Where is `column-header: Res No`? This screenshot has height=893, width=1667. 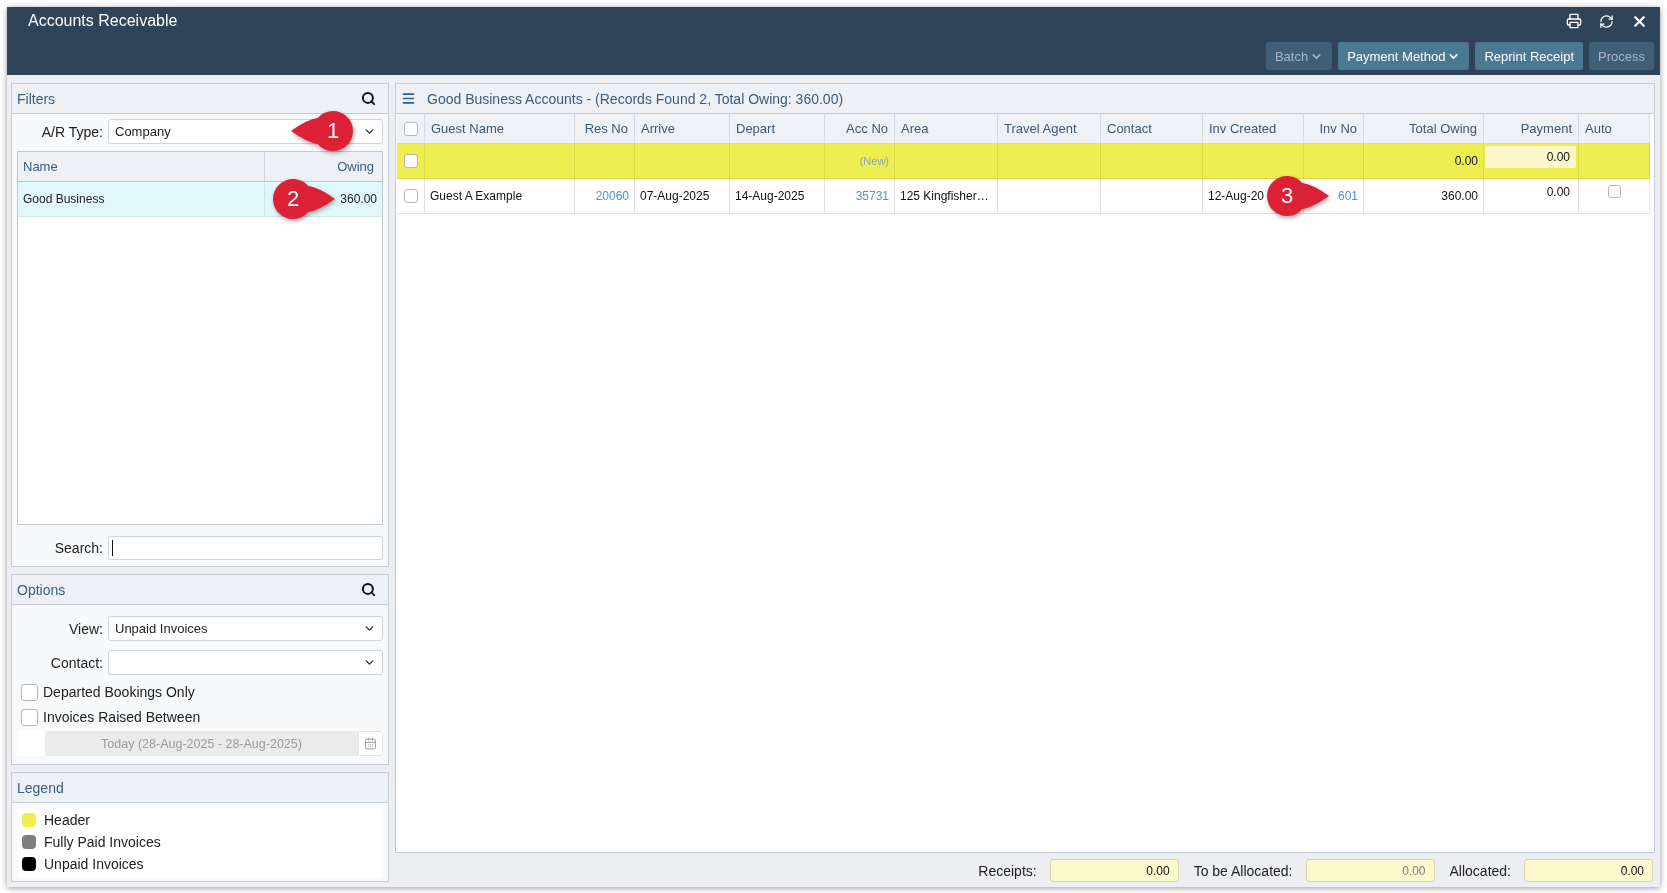 column-header: Res No is located at coordinates (605, 128).